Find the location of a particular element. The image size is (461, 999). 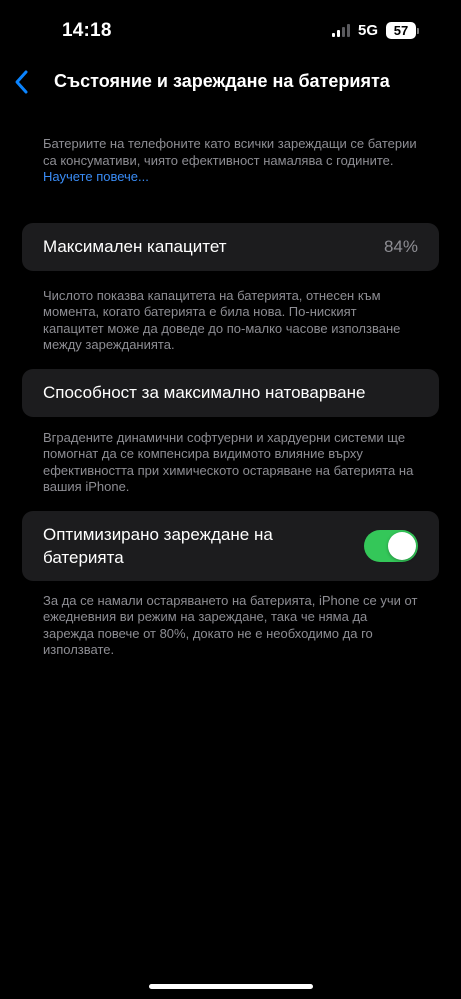

home-indicator is located at coordinates (231, 986).